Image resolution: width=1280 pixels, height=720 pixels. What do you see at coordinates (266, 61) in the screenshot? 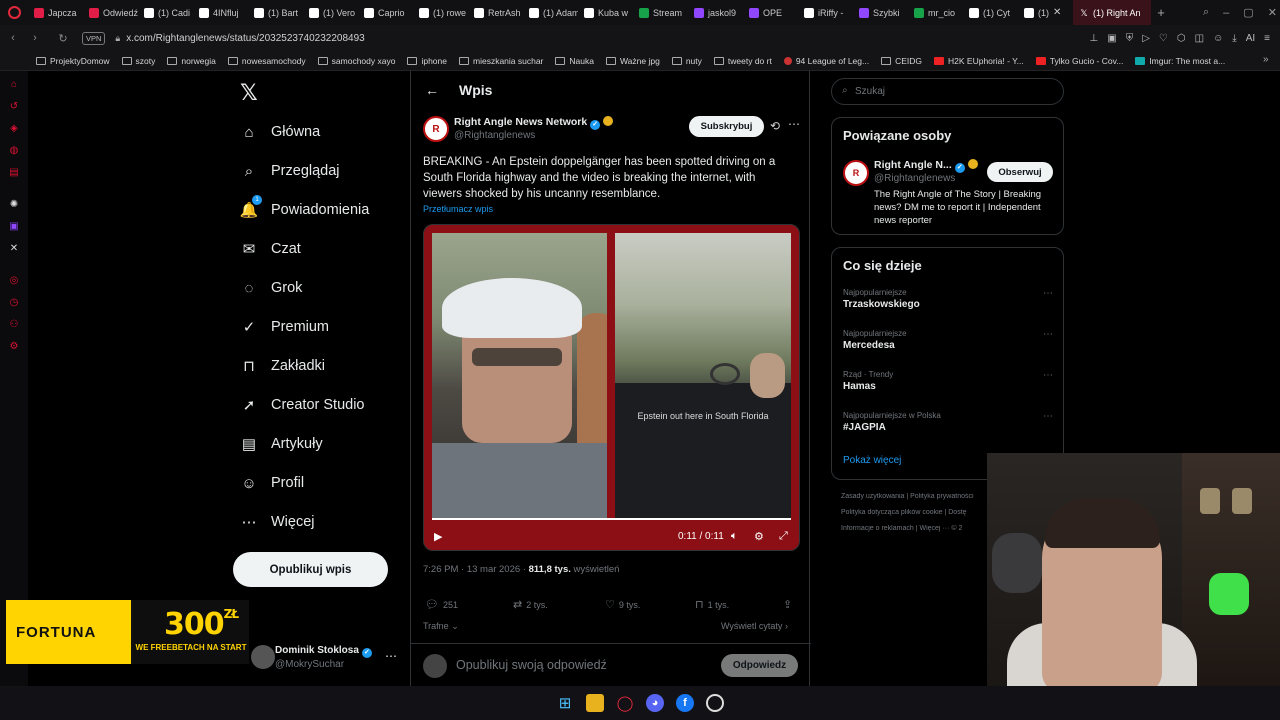
I see `bookmark-item: nowesamochody` at bounding box center [266, 61].